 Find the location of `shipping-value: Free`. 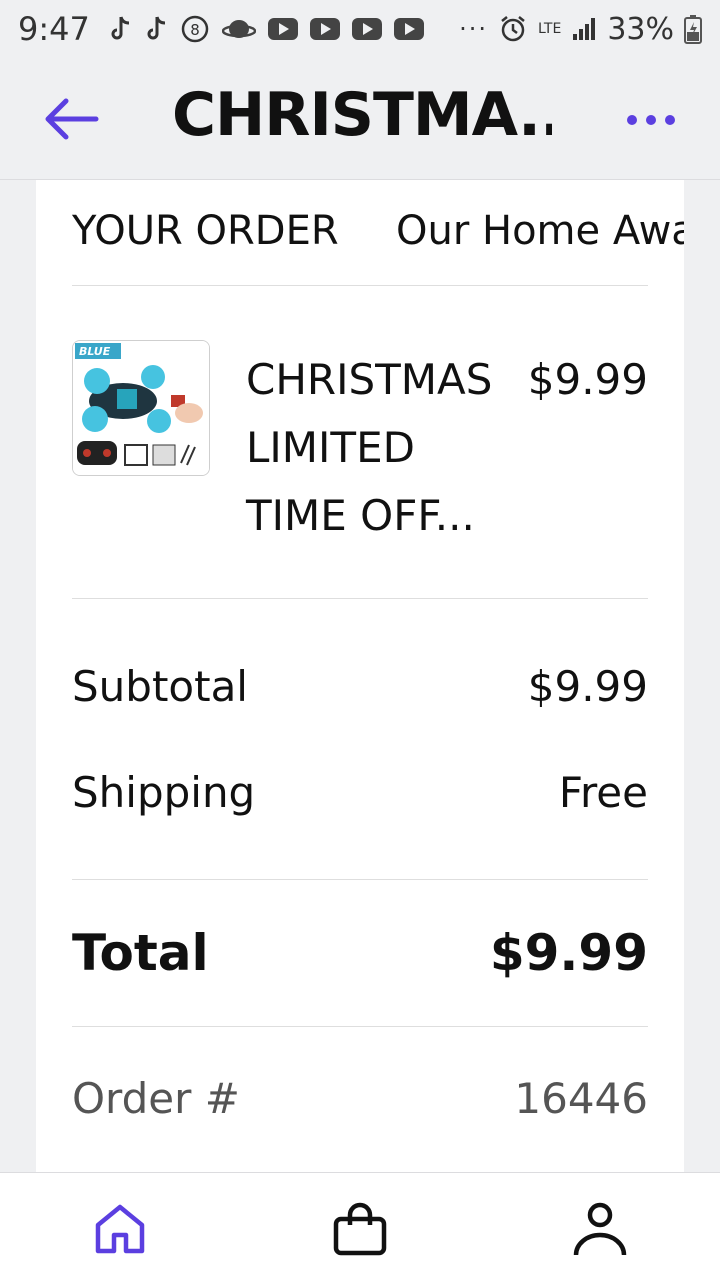

shipping-value: Free is located at coordinates (603, 792).